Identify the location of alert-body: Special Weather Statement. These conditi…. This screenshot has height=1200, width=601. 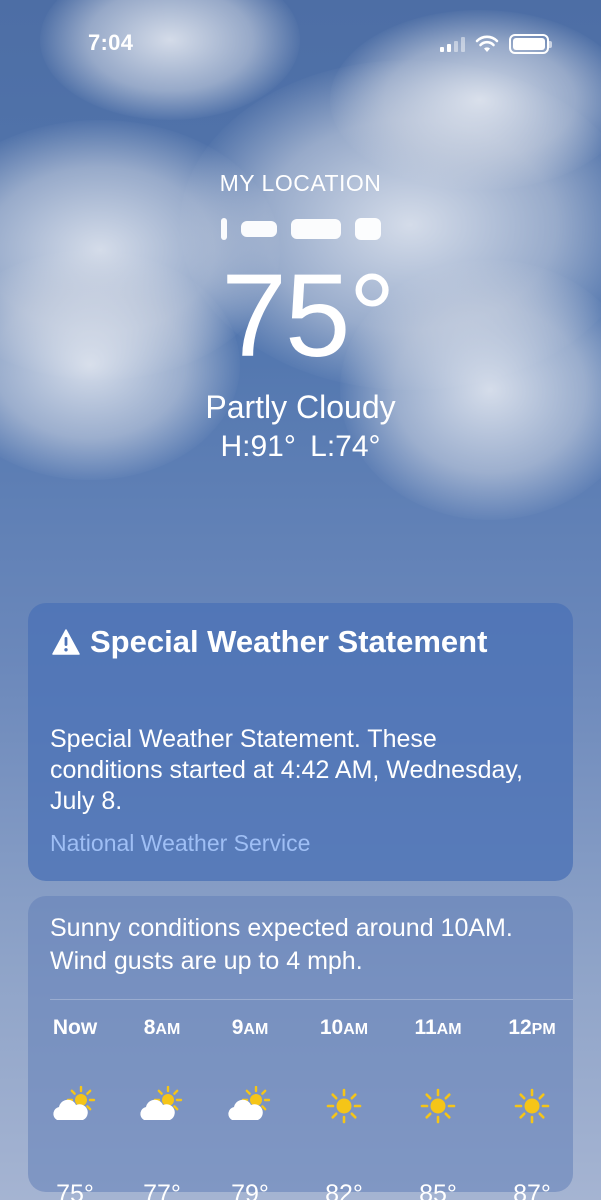
(286, 770).